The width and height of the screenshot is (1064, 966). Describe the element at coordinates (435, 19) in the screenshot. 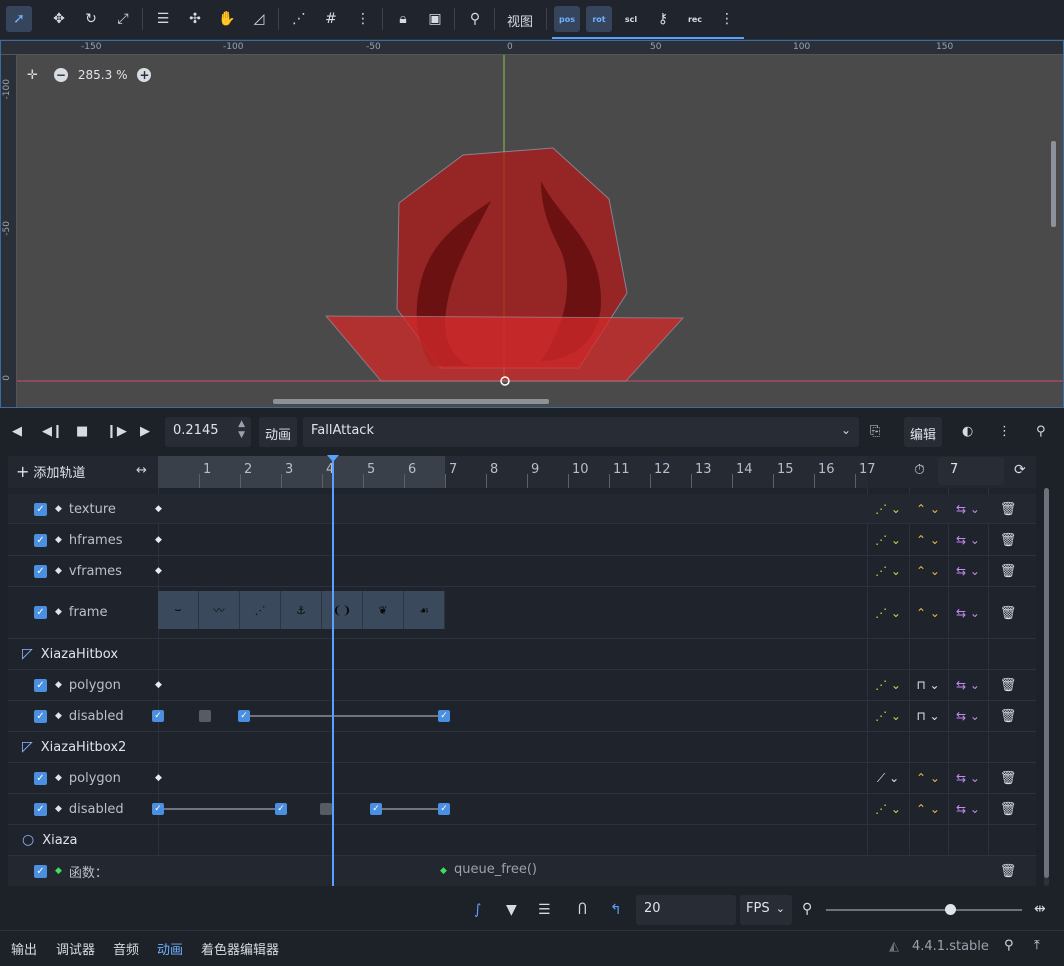

I see `group-icon: ▣` at that location.